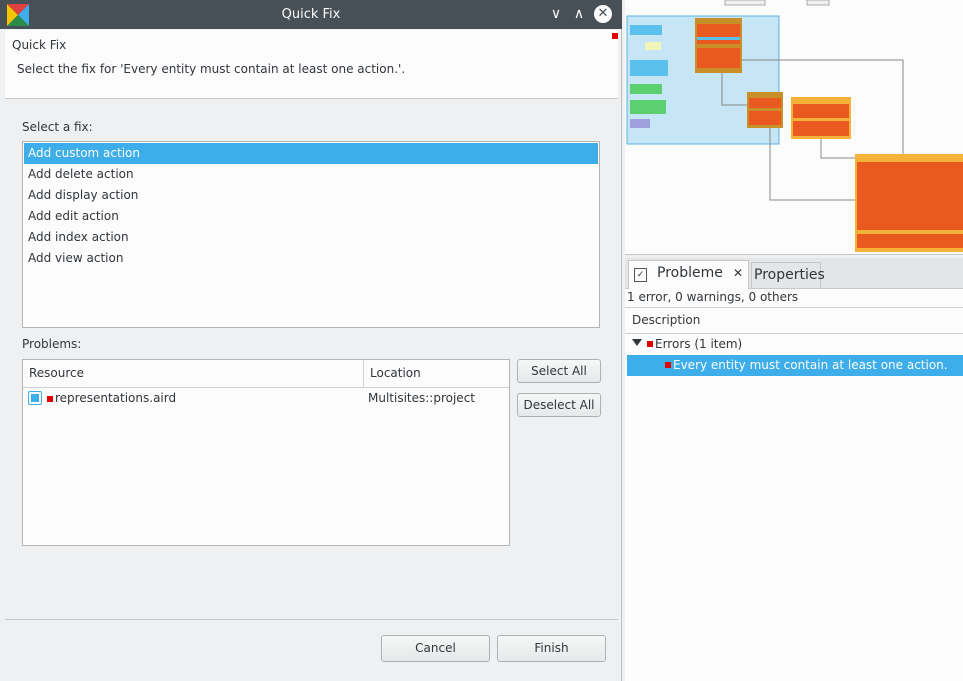 The image size is (963, 681). I want to click on fix-item-edit-action: Add edit action, so click(311, 216).